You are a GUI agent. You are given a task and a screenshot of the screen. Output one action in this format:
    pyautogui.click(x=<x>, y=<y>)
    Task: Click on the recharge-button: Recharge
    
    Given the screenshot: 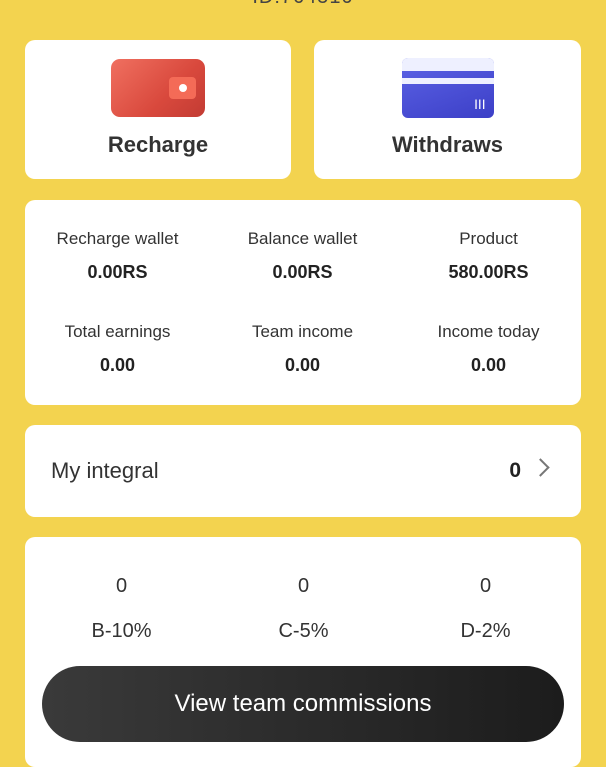 What is the action you would take?
    pyautogui.click(x=158, y=109)
    